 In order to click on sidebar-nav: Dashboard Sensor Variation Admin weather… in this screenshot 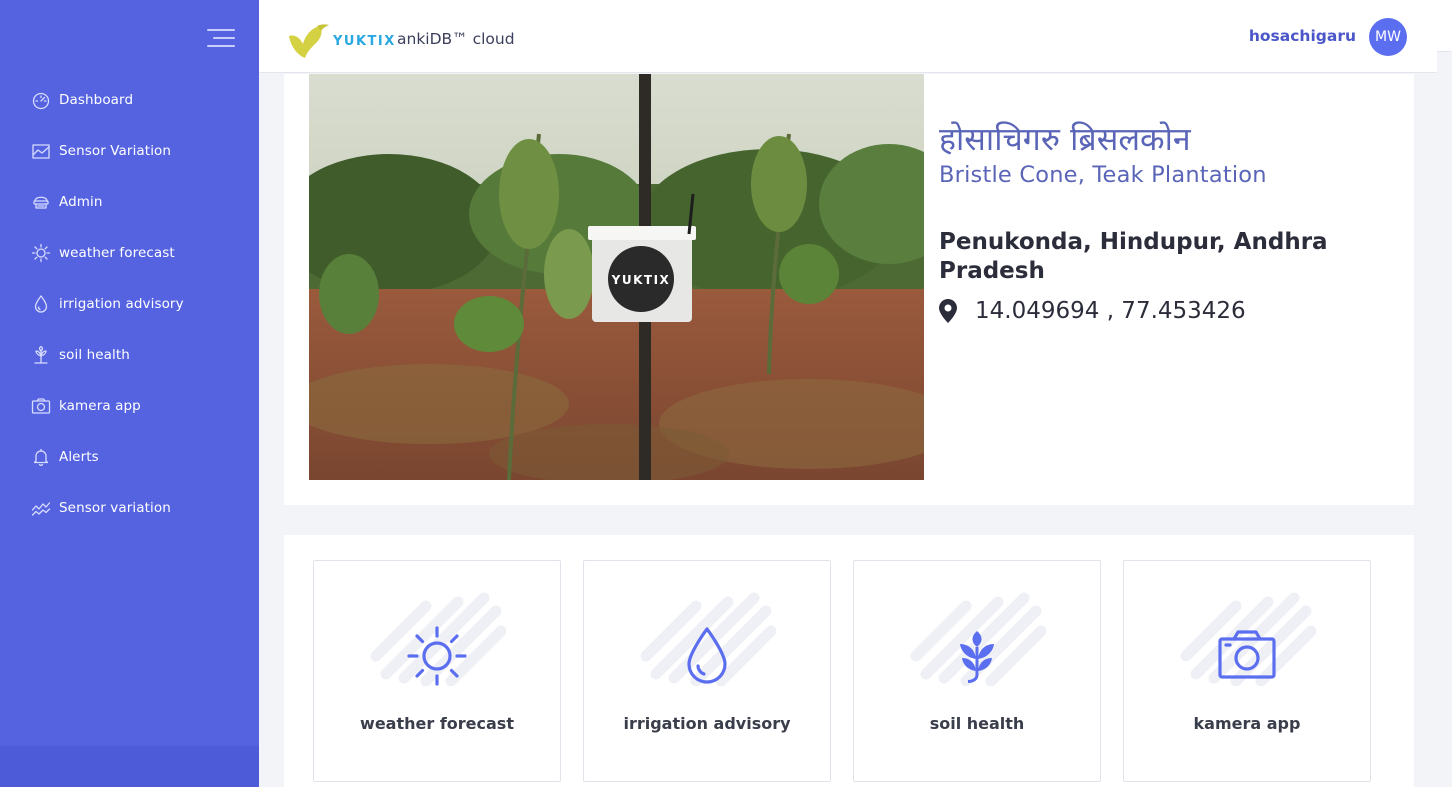, I will do `click(129, 303)`.